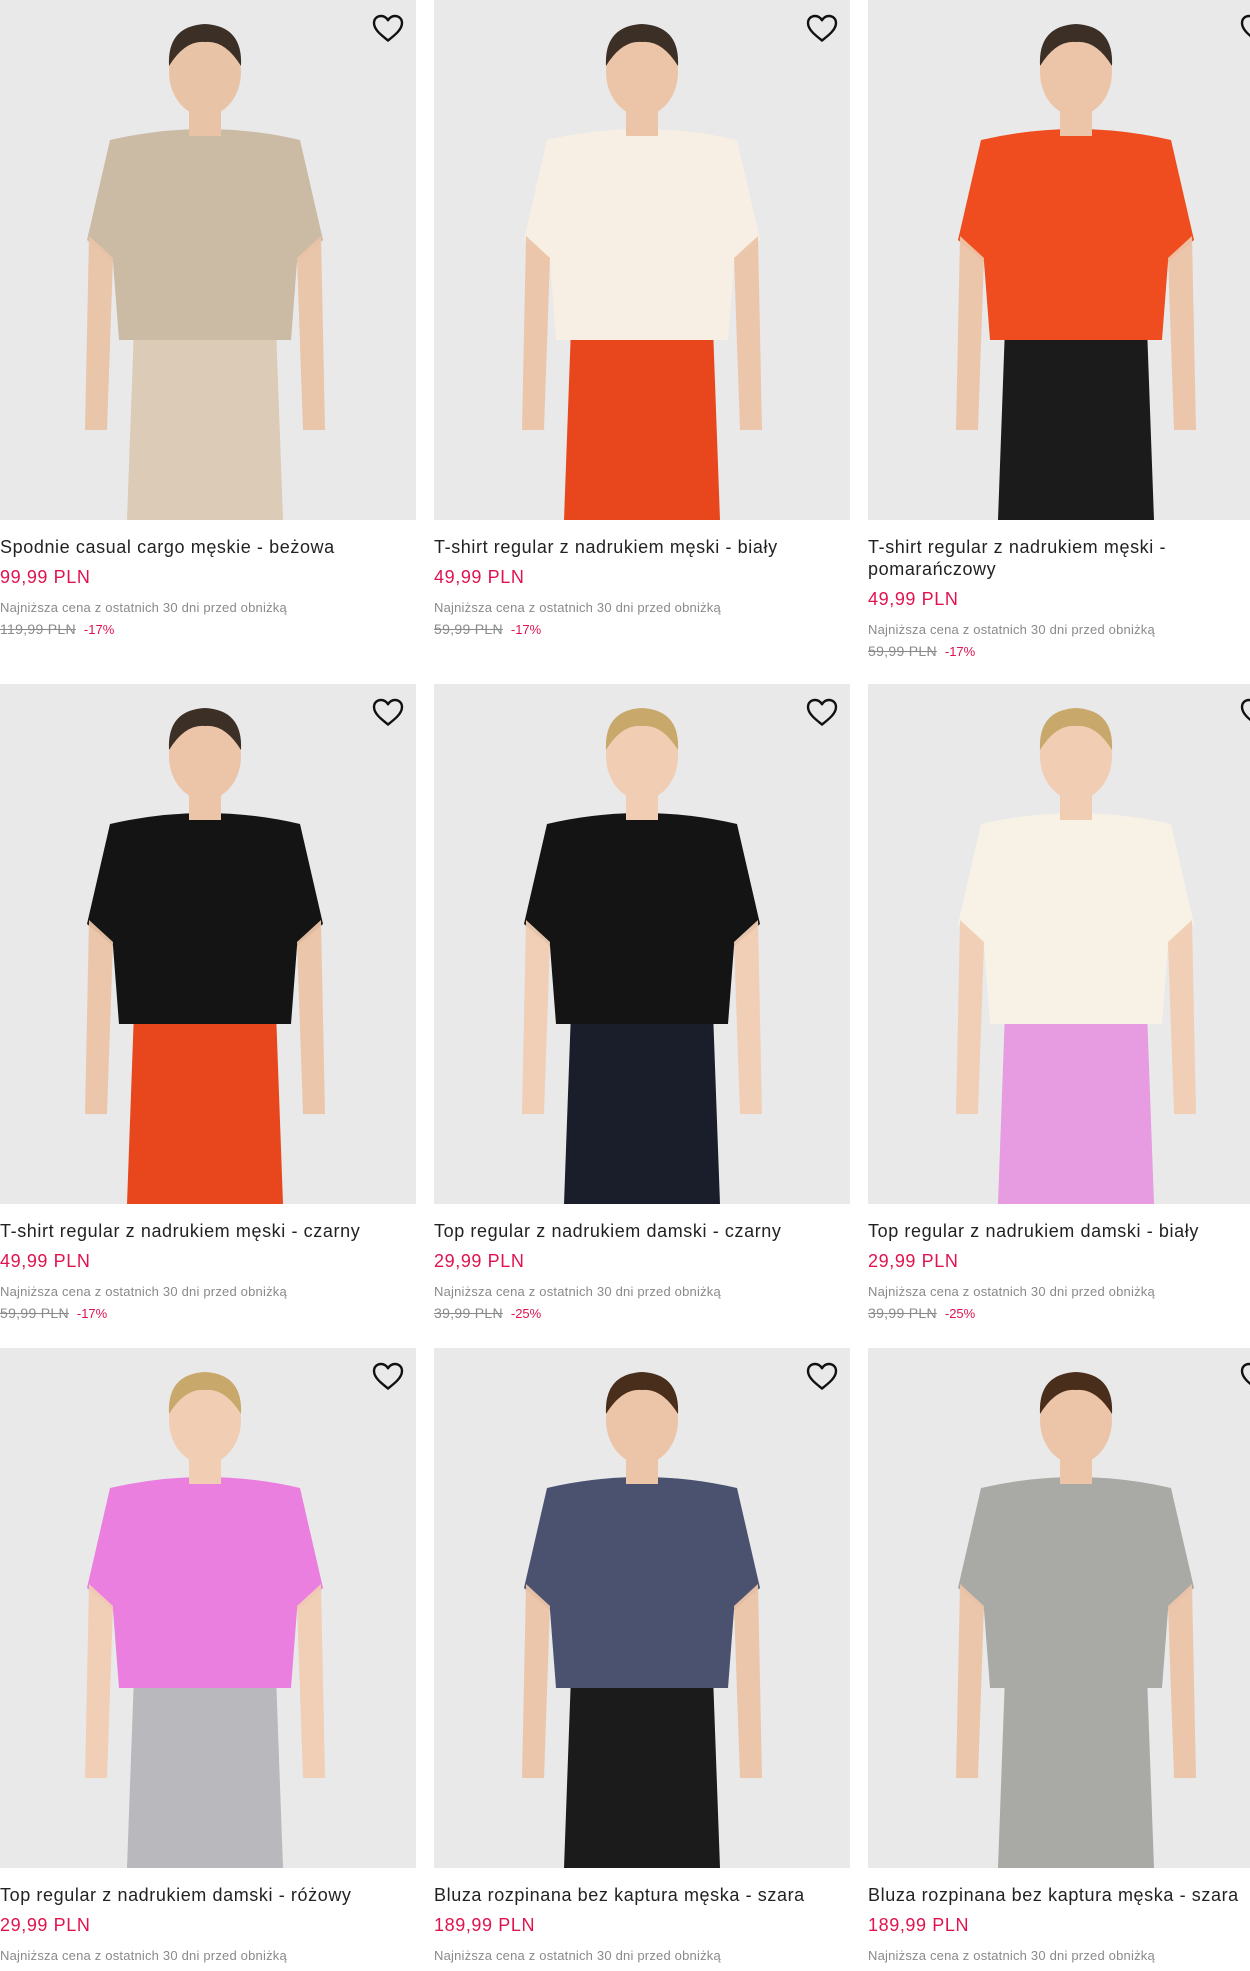 This screenshot has width=1250, height=1971. What do you see at coordinates (190, 1895) in the screenshot?
I see `product-title: Top regular z nadrukiem damski - różowy` at bounding box center [190, 1895].